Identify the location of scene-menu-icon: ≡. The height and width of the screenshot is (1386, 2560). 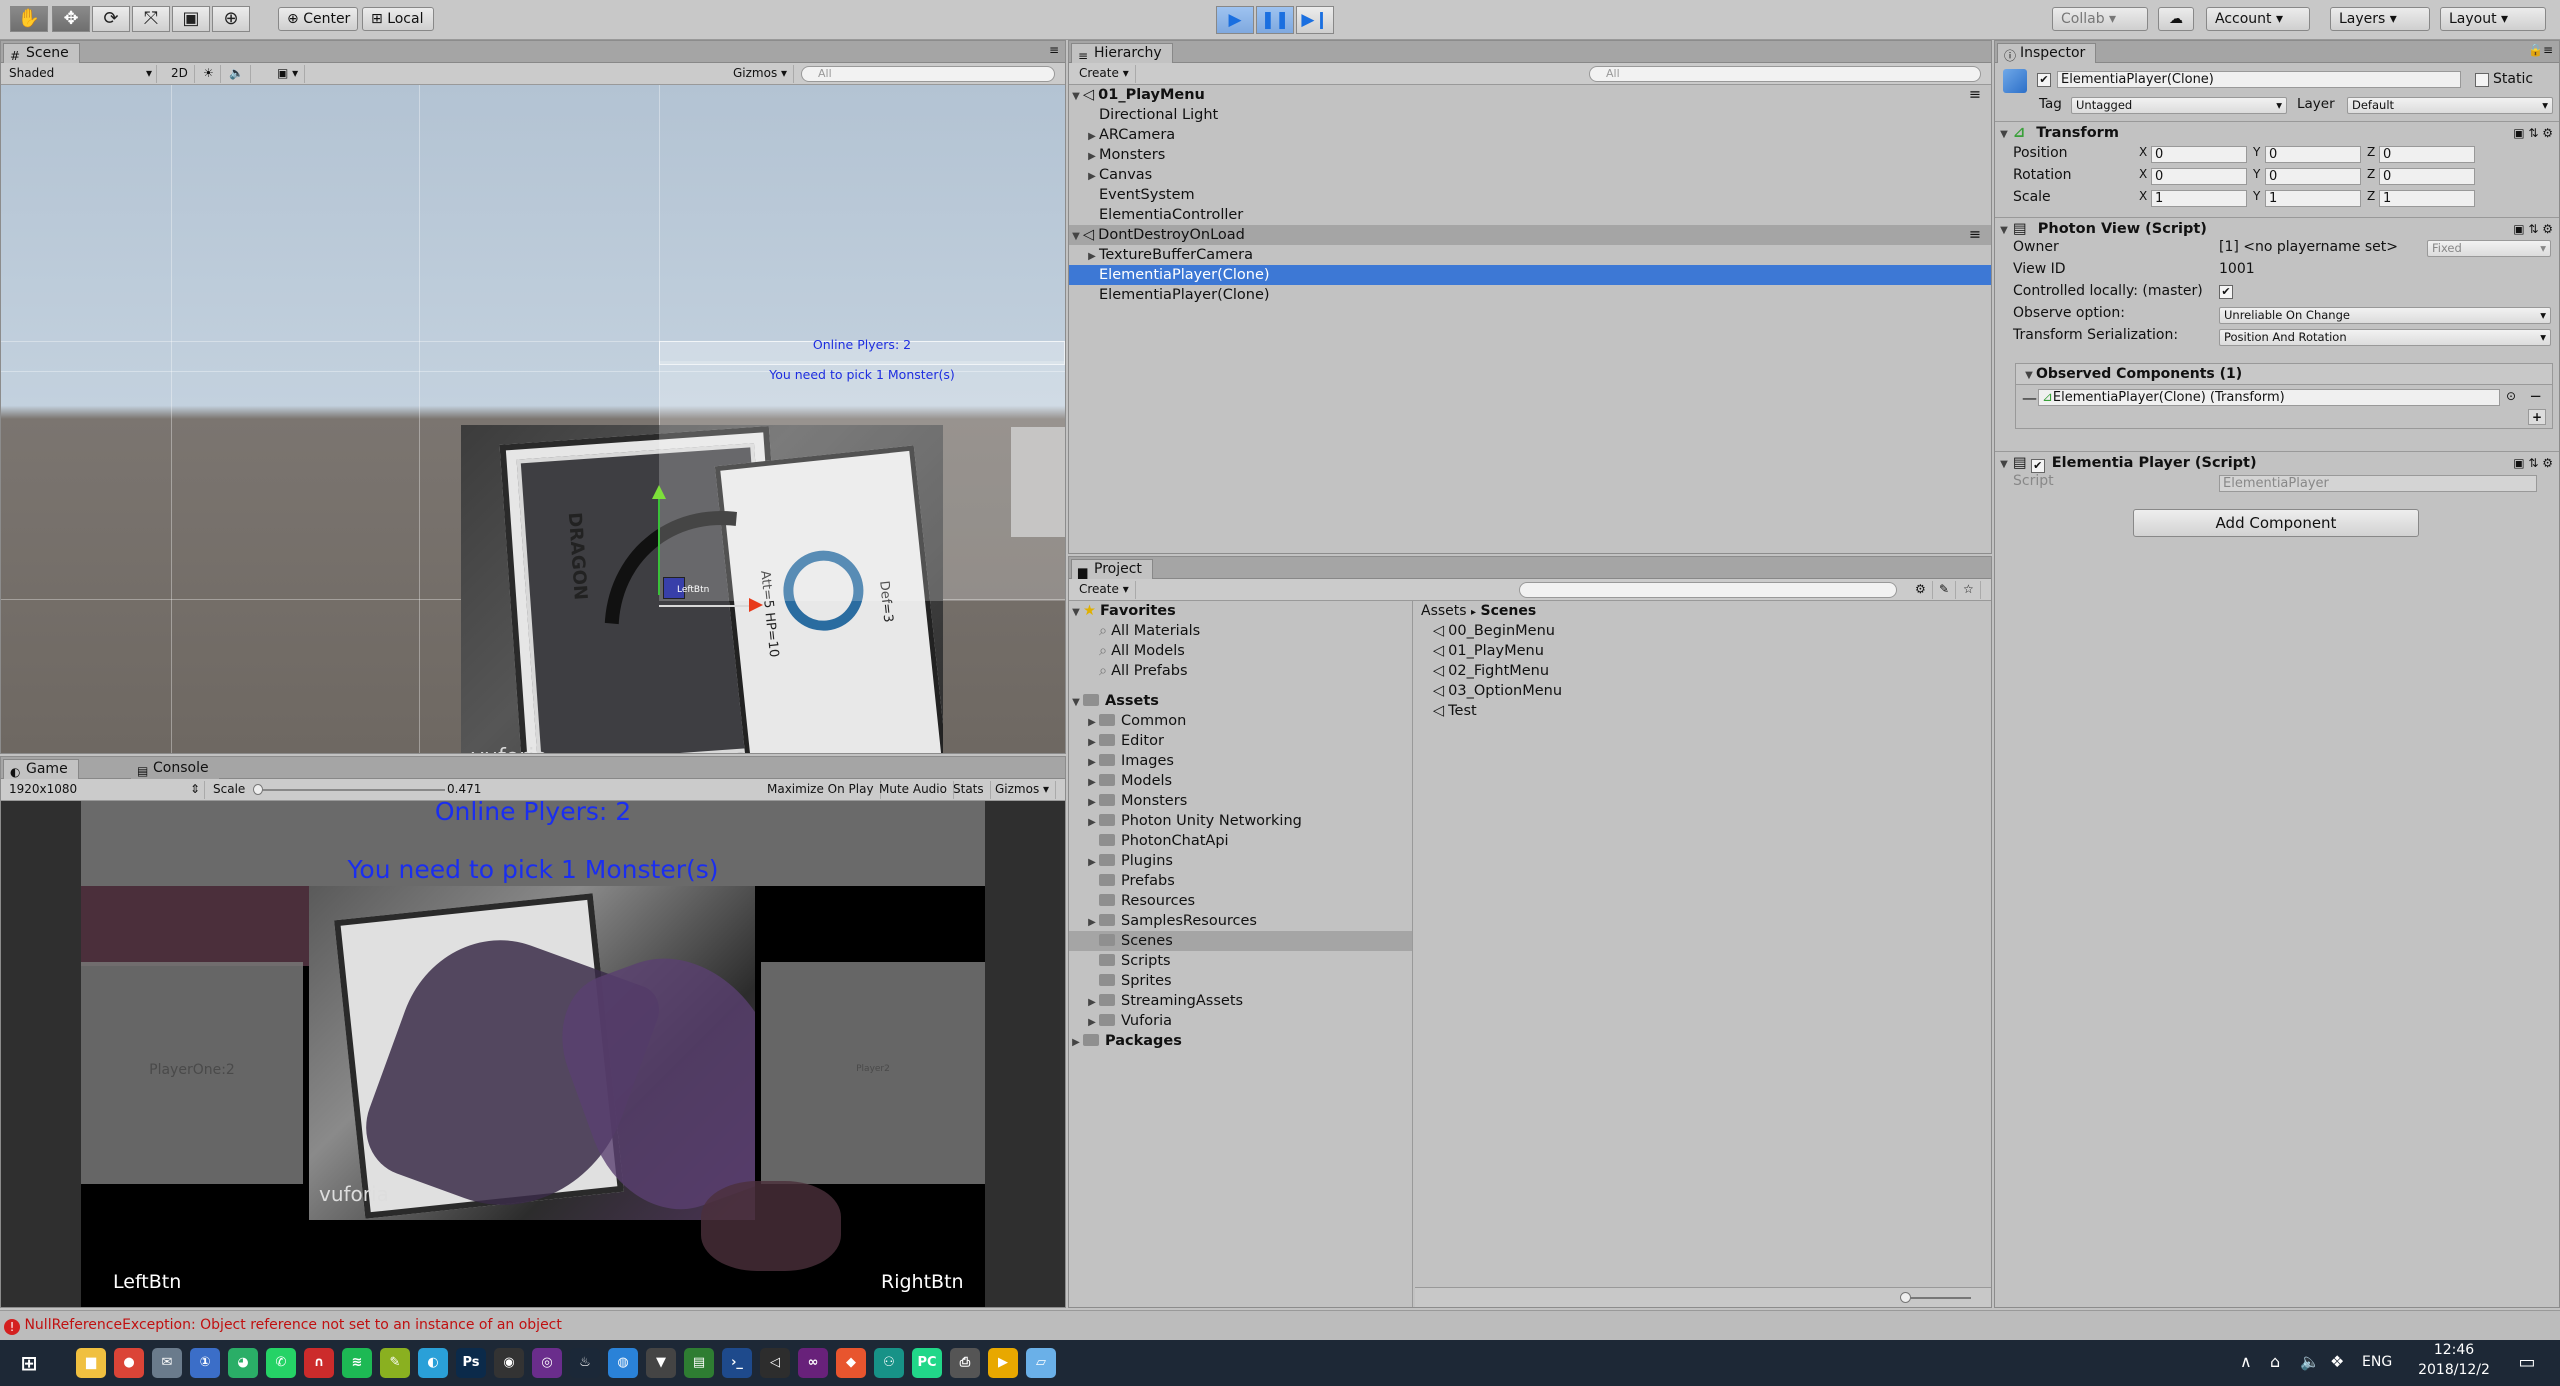
(1975, 95).